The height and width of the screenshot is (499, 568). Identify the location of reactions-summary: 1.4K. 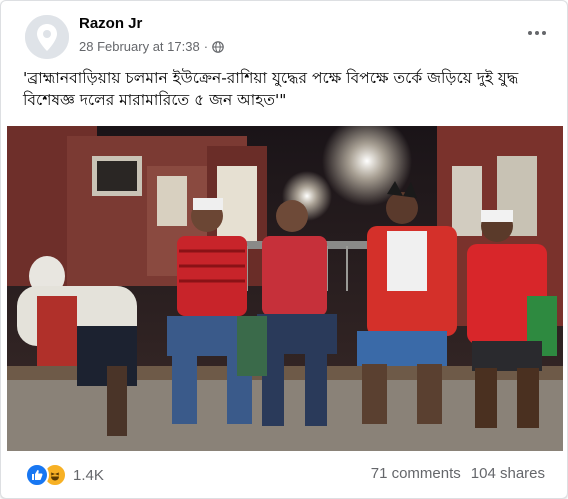
(64, 475).